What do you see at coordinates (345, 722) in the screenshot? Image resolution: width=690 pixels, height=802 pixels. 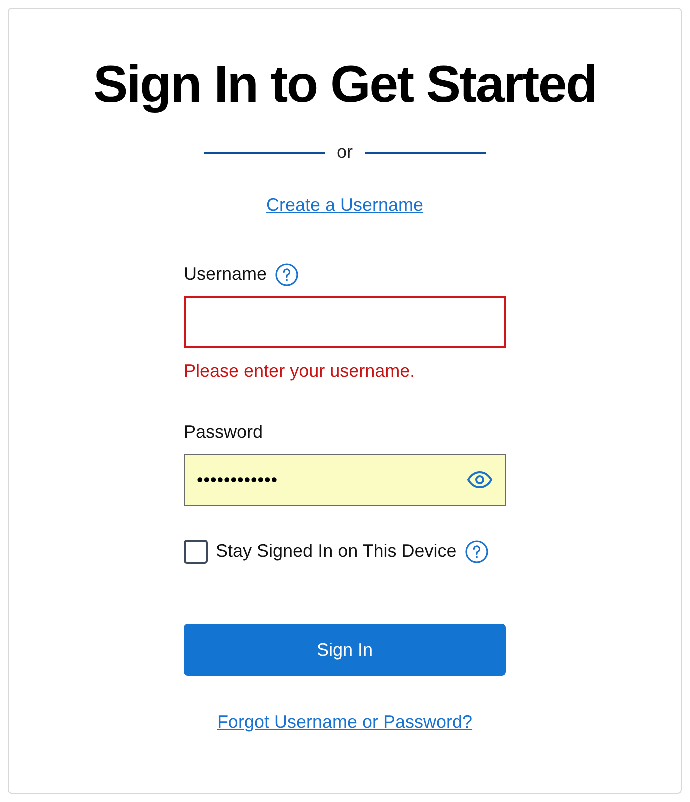 I see `forgot-link: Forgot Username or Password?` at bounding box center [345, 722].